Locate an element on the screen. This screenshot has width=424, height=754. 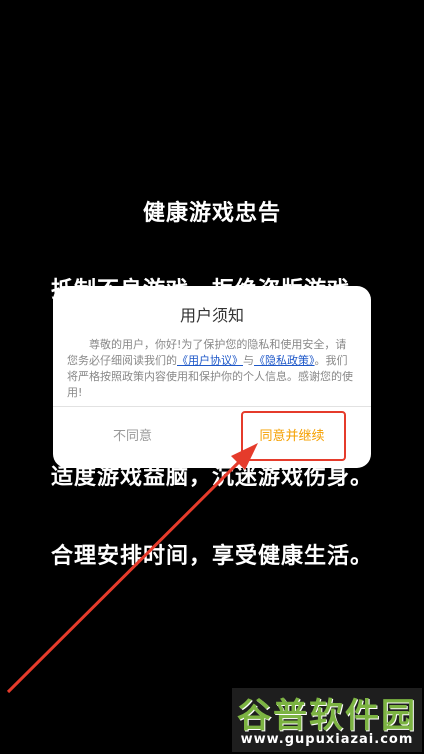
watermark: 谷普软件园 www.gupuxiazai.com is located at coordinates (327, 720).